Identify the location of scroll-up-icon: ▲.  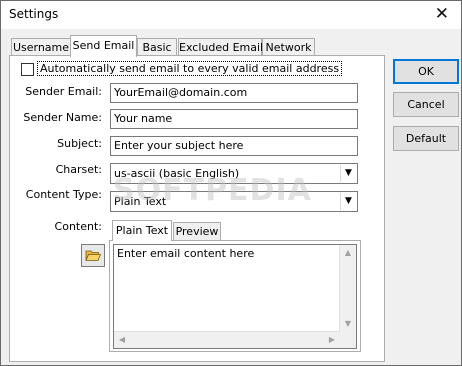
(348, 253).